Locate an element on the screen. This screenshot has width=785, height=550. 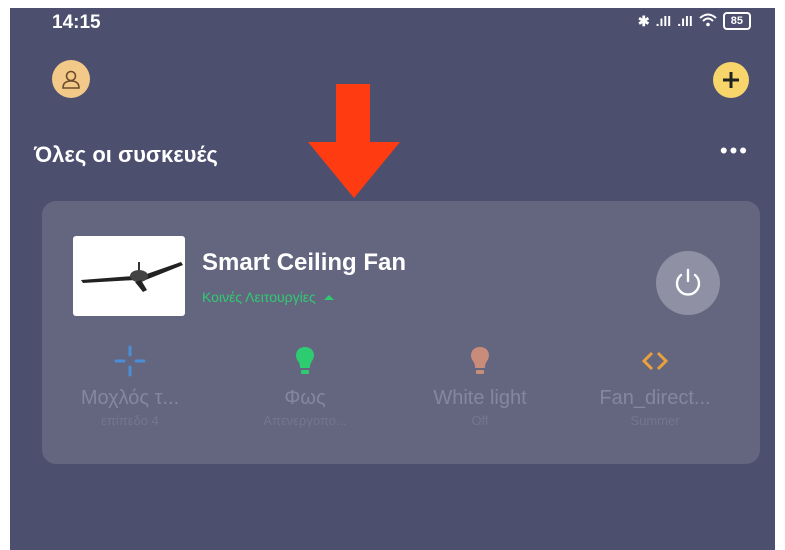
user-icon is located at coordinates (71, 79).